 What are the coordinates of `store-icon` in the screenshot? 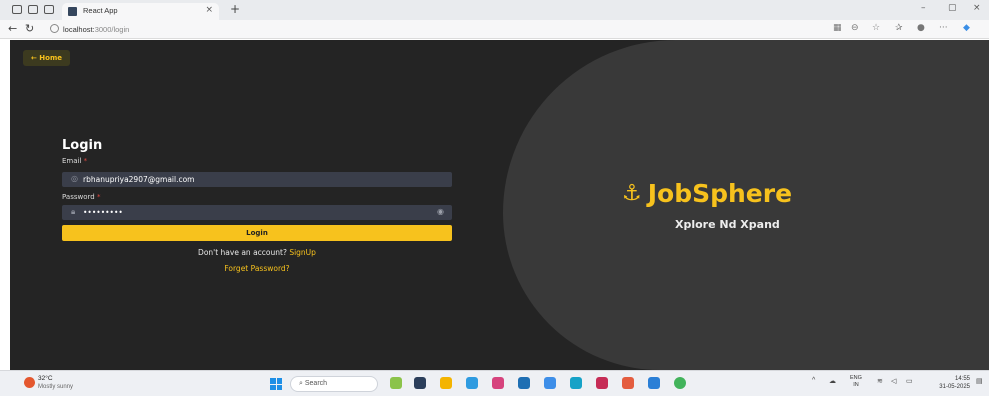 It's located at (550, 383).